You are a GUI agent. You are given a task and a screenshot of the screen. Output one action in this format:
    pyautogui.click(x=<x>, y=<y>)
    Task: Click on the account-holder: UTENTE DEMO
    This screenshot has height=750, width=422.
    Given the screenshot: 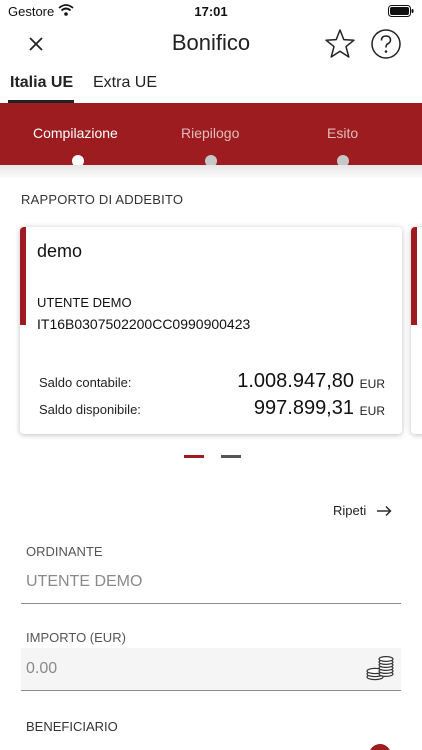 What is the action you would take?
    pyautogui.click(x=84, y=302)
    